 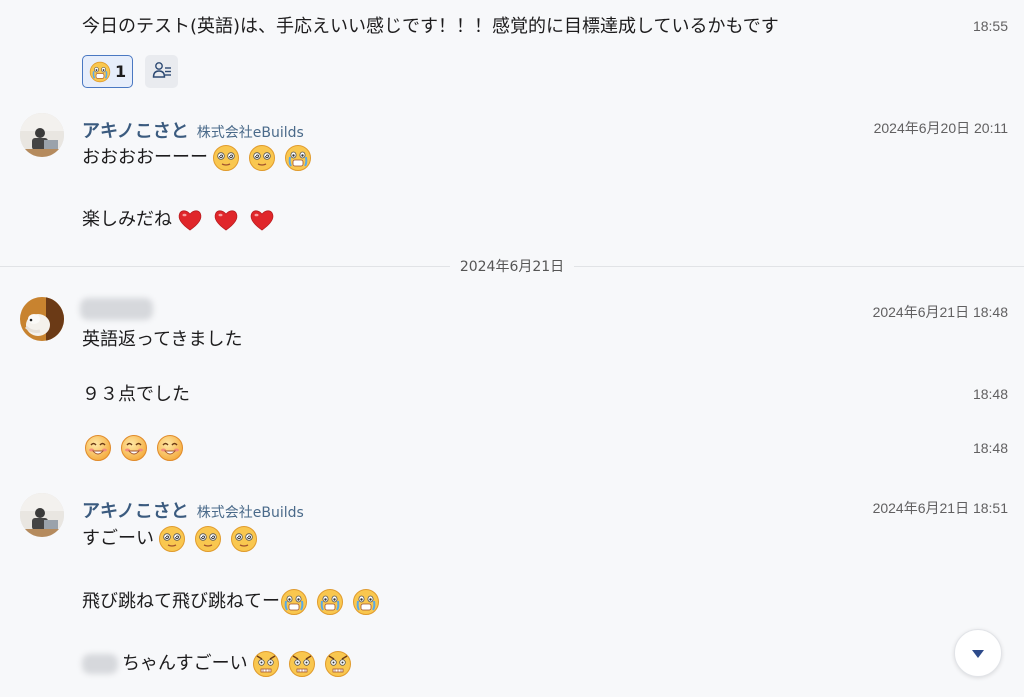 I want to click on message-text: ちゃんすごーい, so click(x=217, y=664).